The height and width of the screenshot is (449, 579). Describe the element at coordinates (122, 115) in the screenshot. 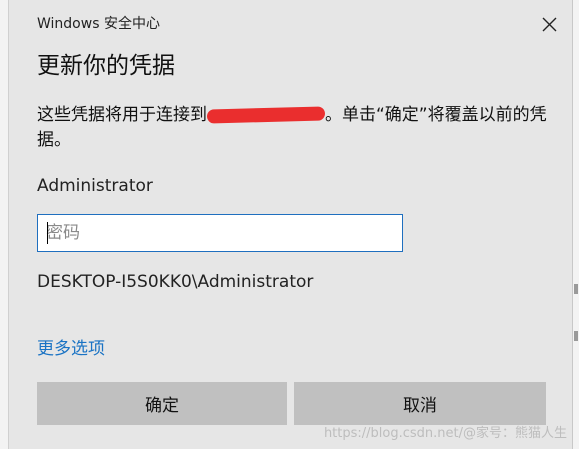

I see `message-text-start: 这些凭据将用于连接到` at that location.